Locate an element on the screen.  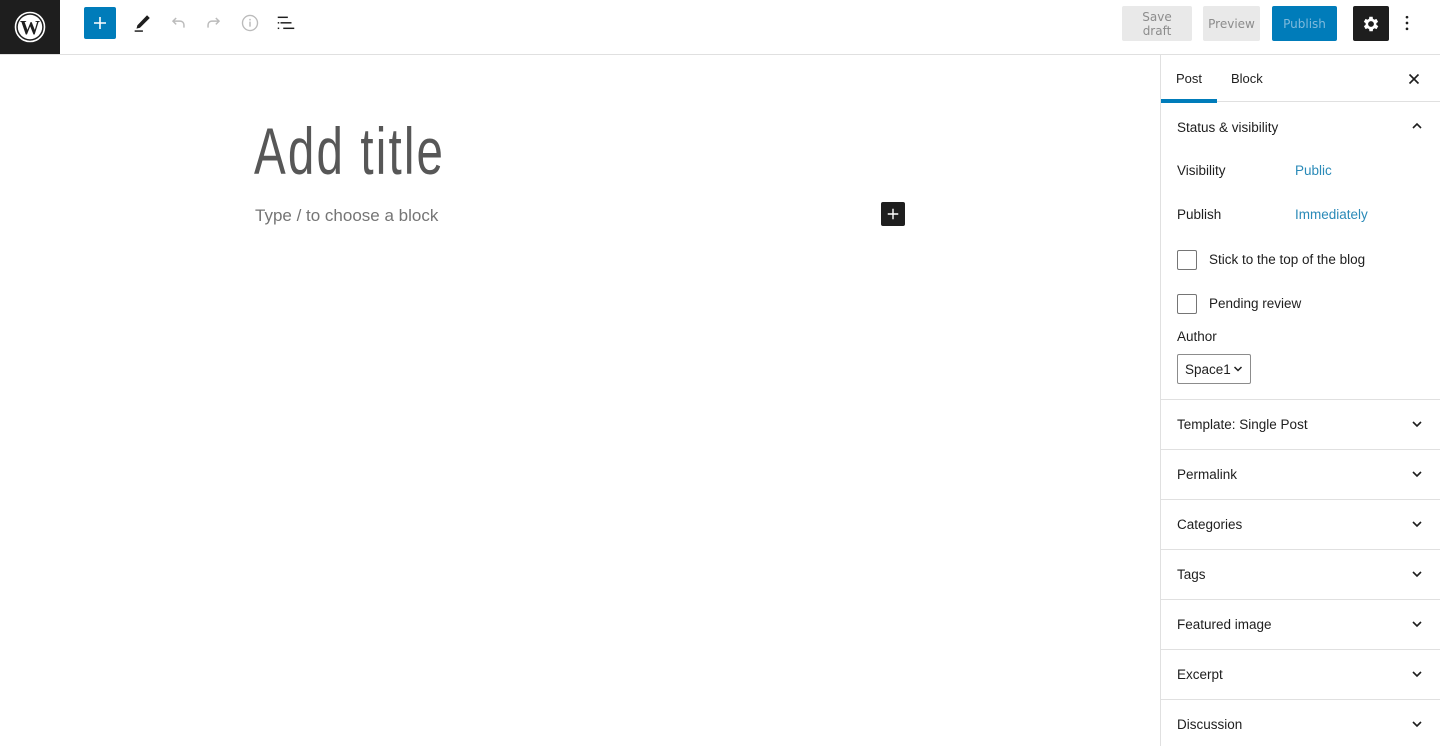
panel-title: Template: Single Post is located at coordinates (1242, 424).